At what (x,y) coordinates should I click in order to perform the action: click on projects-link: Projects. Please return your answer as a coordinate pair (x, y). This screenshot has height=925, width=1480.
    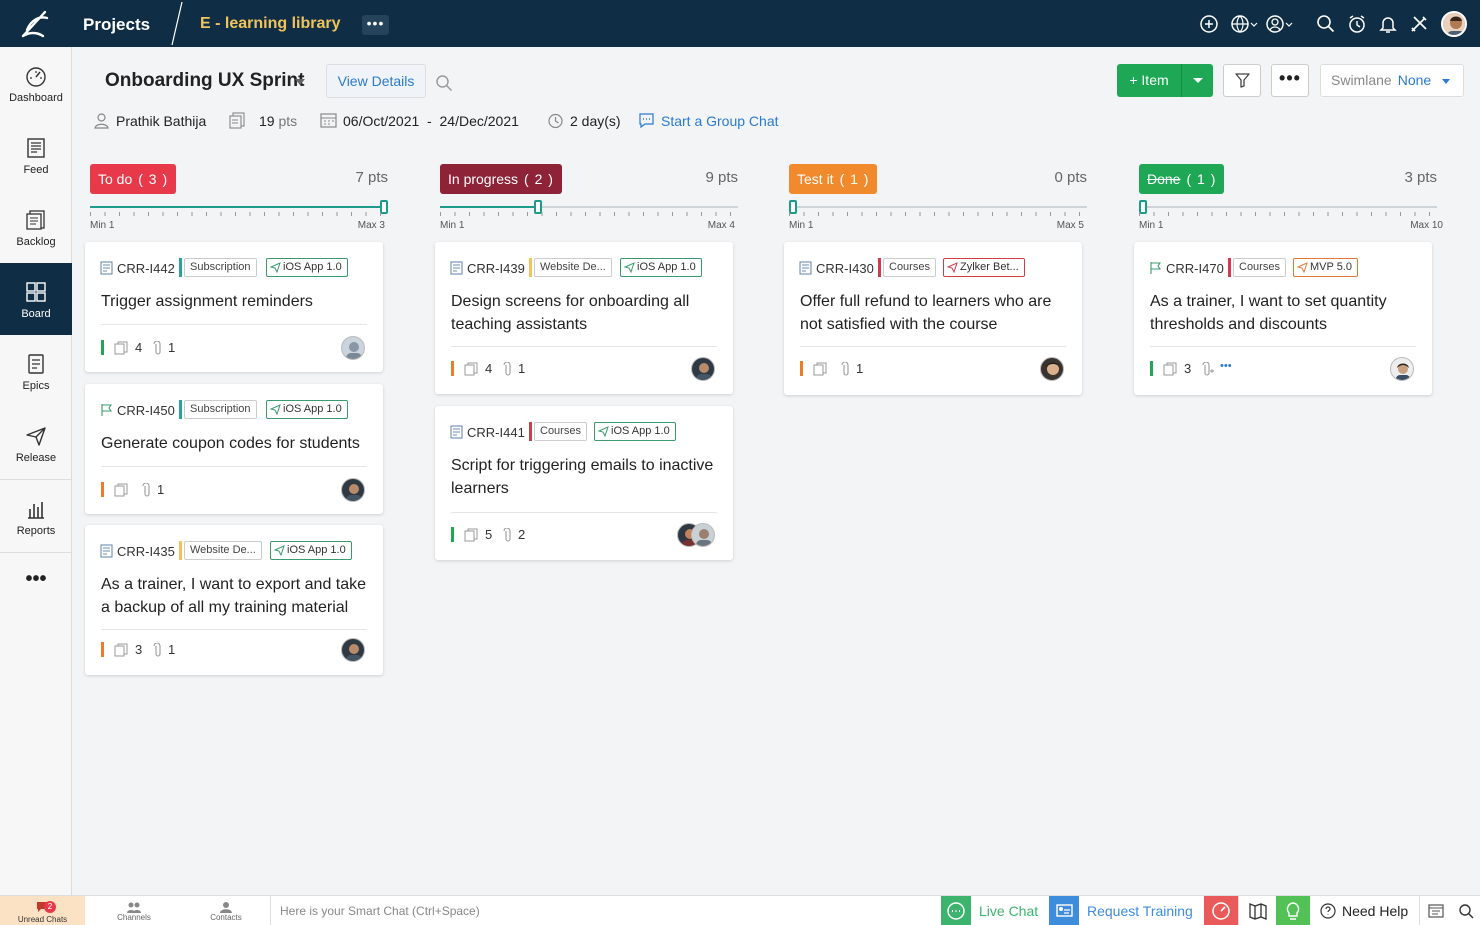
    Looking at the image, I should click on (116, 25).